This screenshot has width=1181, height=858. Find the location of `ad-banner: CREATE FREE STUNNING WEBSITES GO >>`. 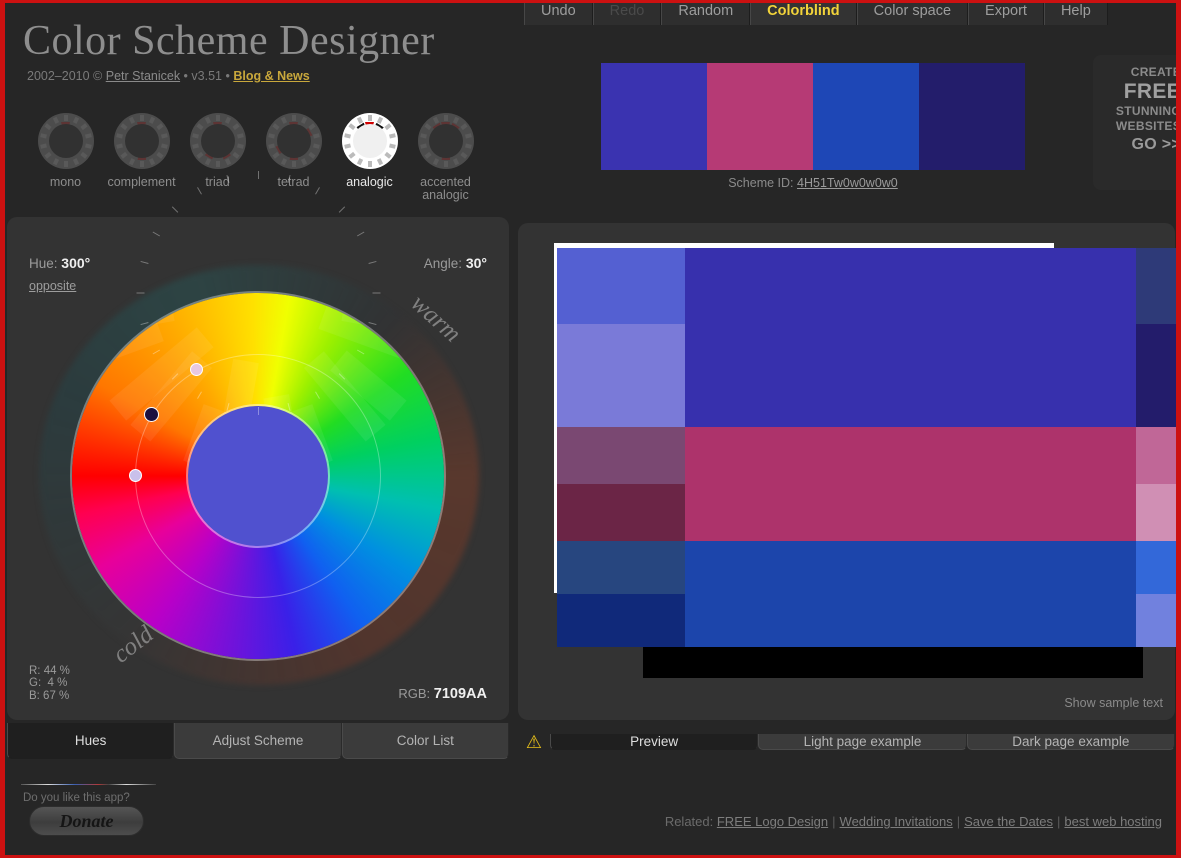

ad-banner: CREATE FREE STUNNING WEBSITES GO >> is located at coordinates (1134, 122).